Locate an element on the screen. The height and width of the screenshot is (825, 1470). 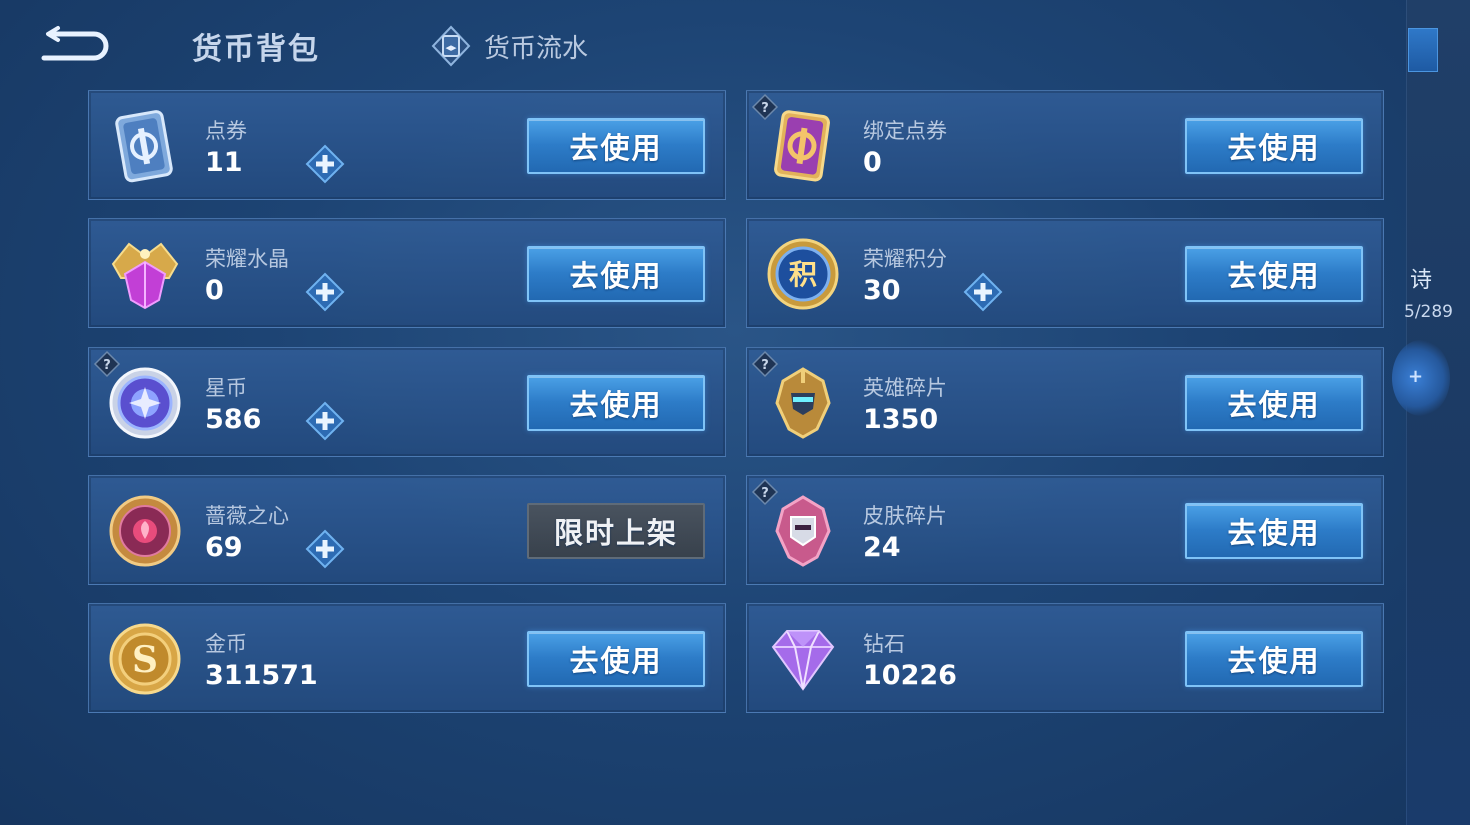
limited-time-button: 限时上架 is located at coordinates (616, 531).